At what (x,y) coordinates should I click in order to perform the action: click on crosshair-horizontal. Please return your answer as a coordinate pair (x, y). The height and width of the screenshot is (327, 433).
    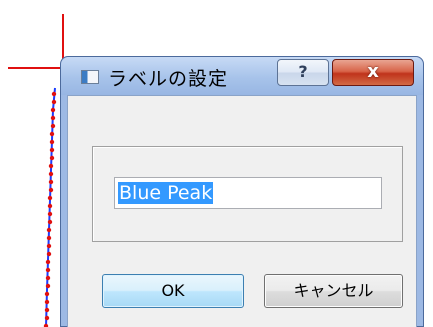
    Looking at the image, I should click on (35, 68).